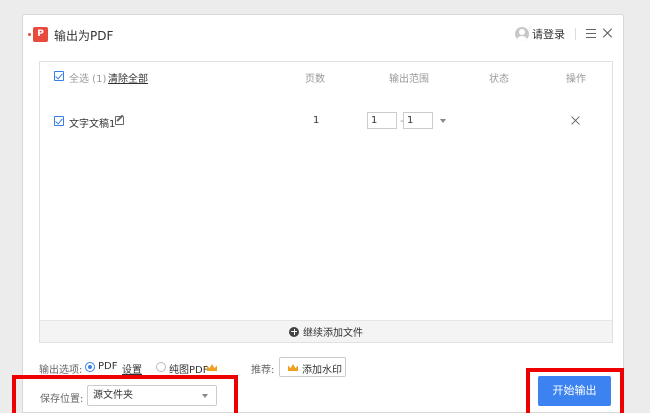 This screenshot has width=650, height=413. I want to click on pdf-logo-icon: P, so click(38, 34).